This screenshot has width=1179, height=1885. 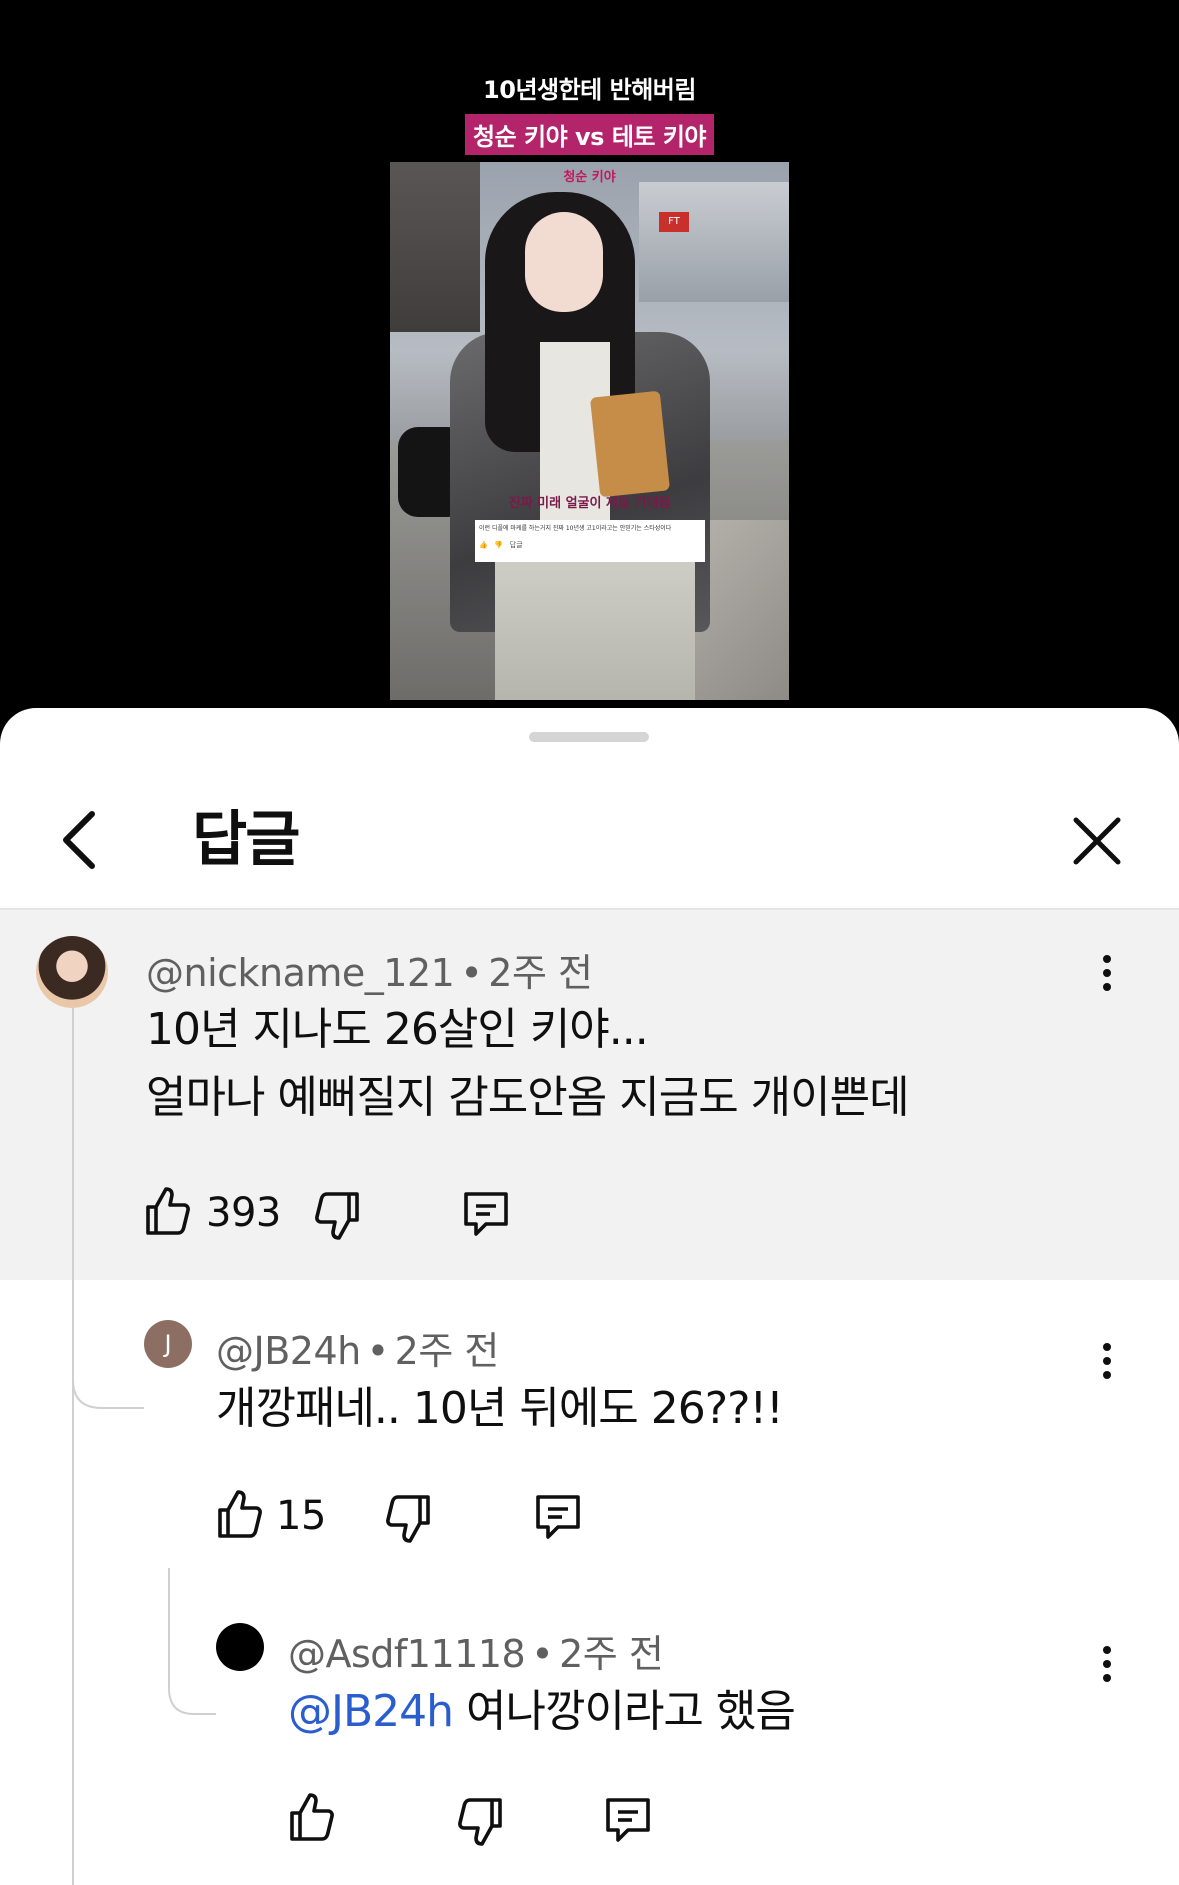 I want to click on like-count: 393, so click(x=243, y=1213).